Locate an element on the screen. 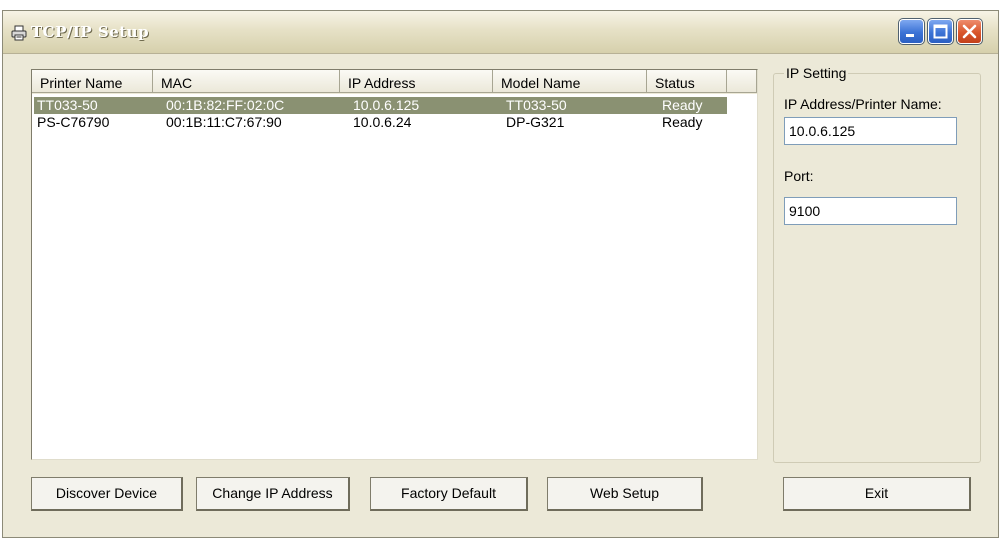 The height and width of the screenshot is (540, 1005). ip-address-field is located at coordinates (870, 131).